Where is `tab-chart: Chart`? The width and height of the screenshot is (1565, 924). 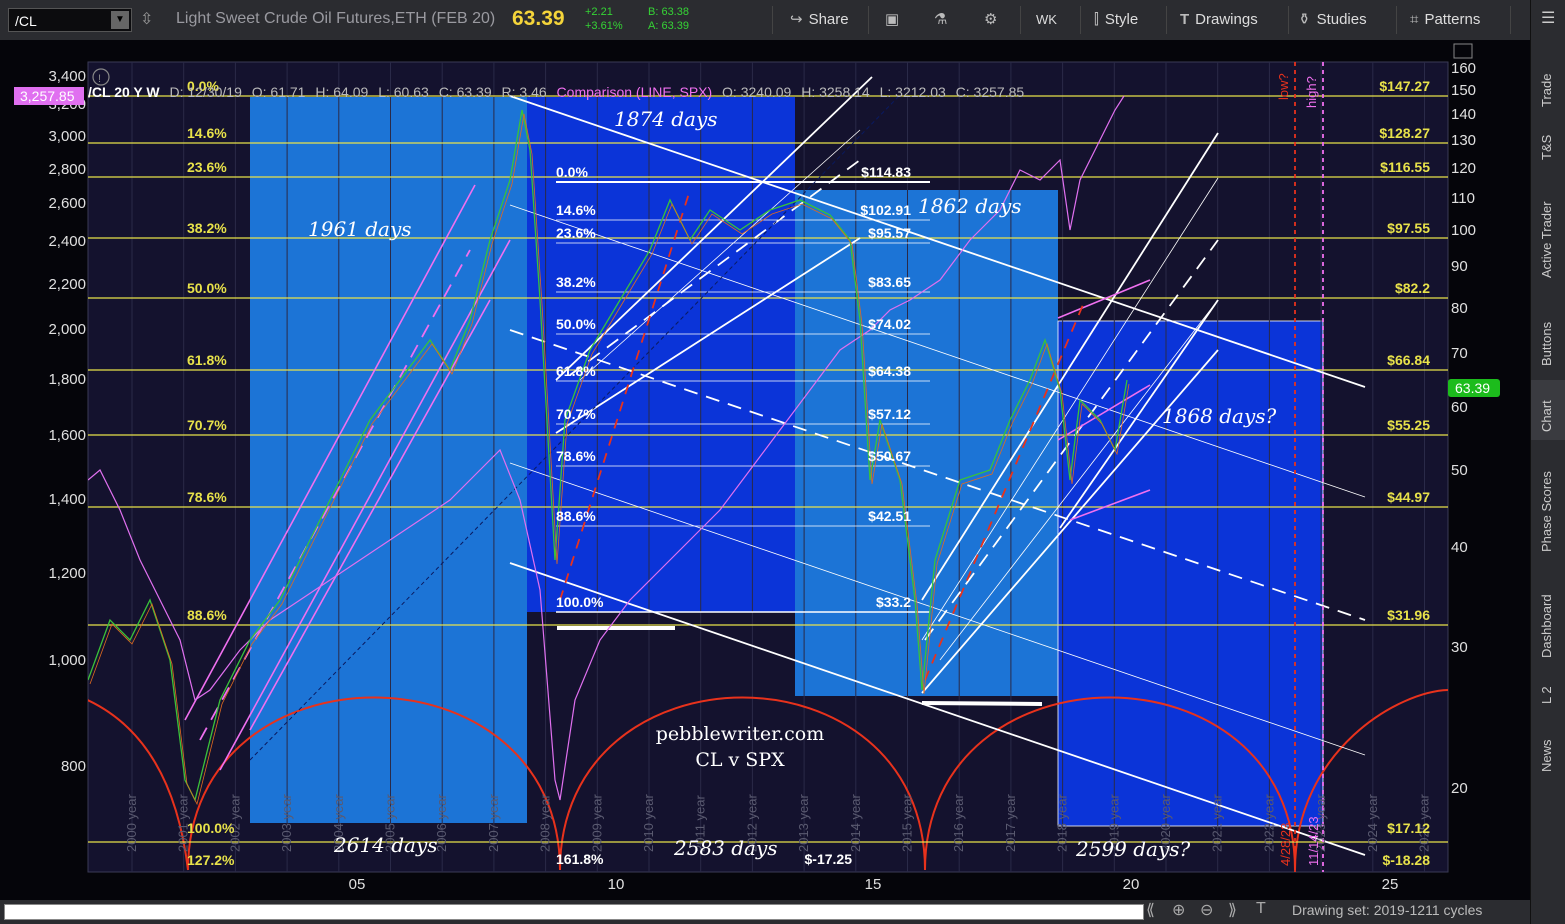
tab-chart: Chart is located at coordinates (1548, 410).